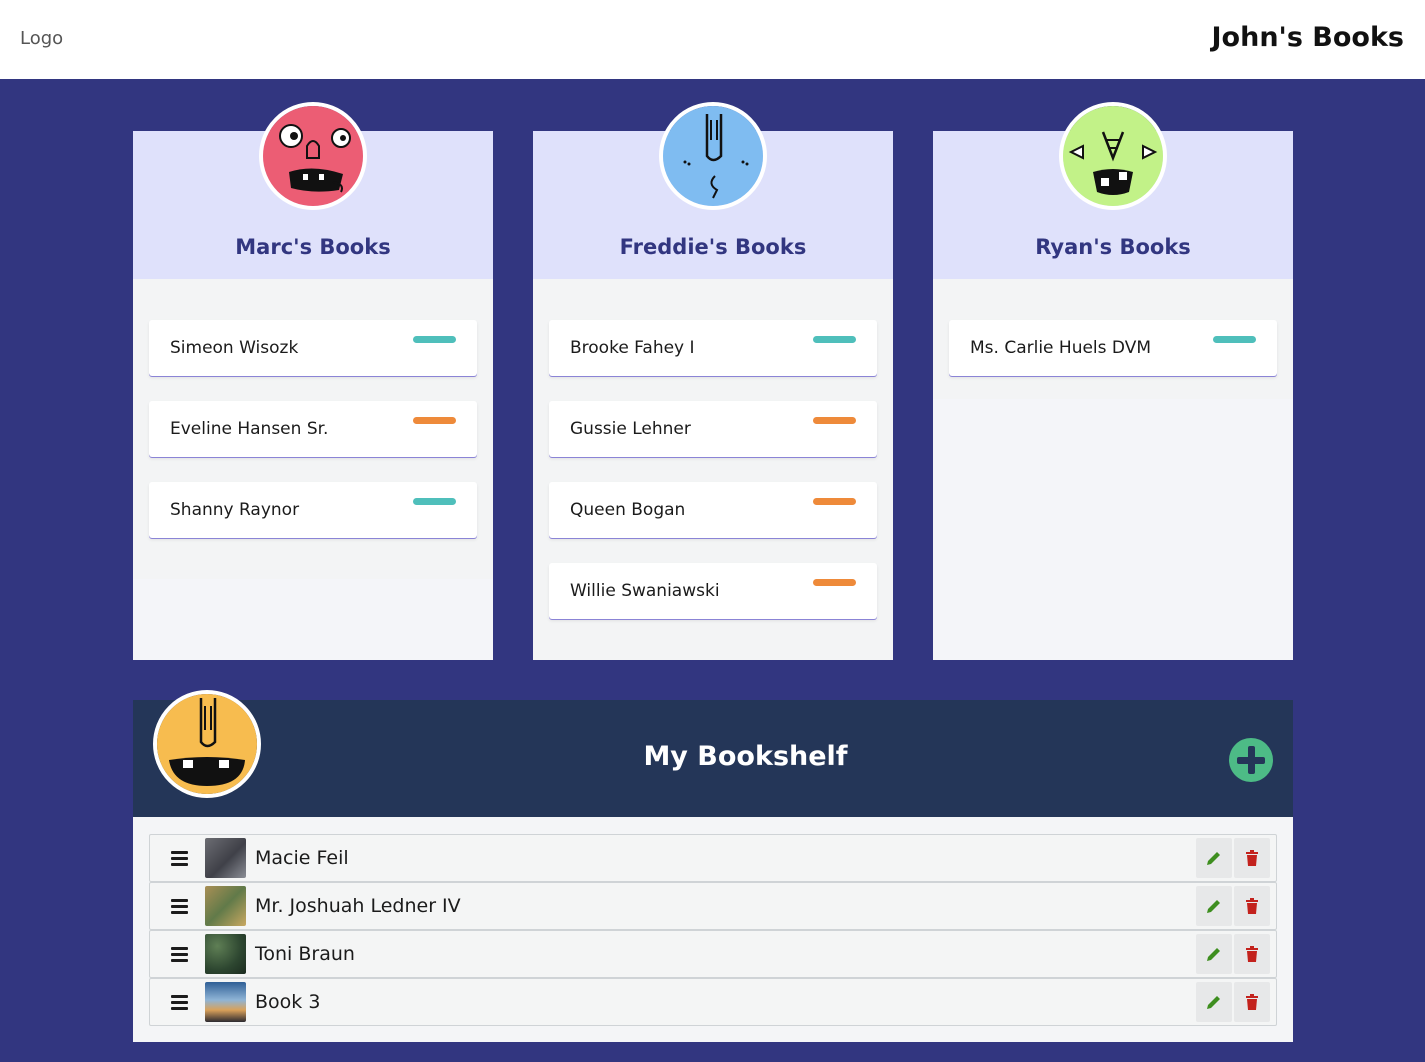  I want to click on book-list: Ms. Carlie Huels DVM, so click(1113, 339).